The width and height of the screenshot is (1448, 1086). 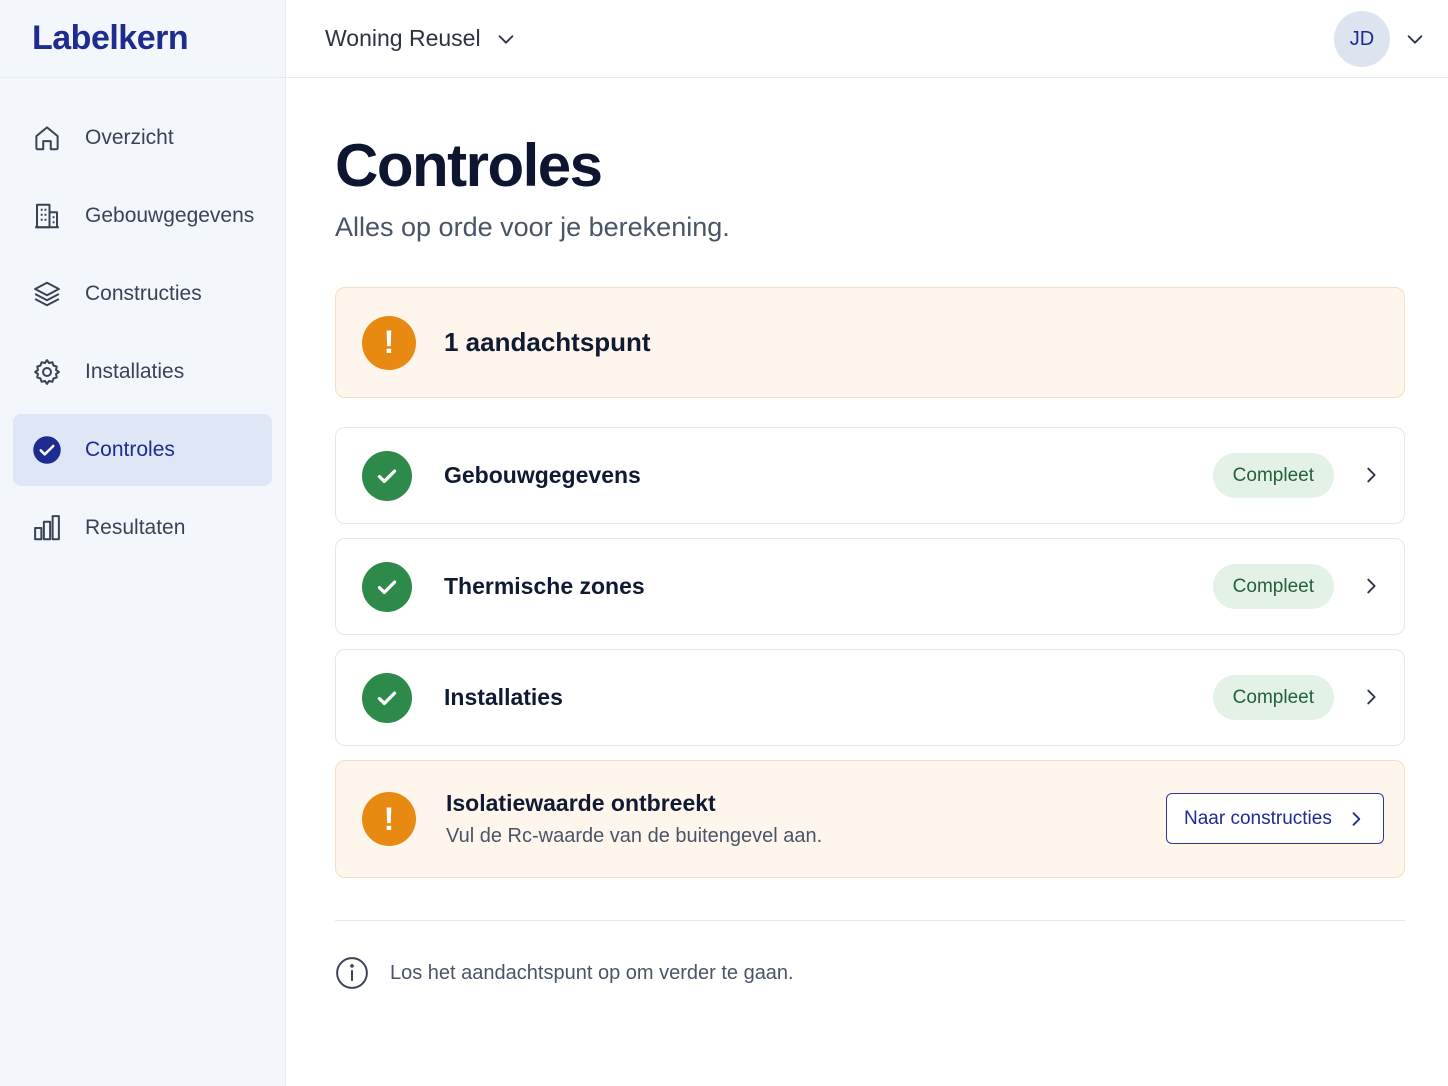 I want to click on summary-banner: ! 1 aandachtspunt, so click(x=870, y=342).